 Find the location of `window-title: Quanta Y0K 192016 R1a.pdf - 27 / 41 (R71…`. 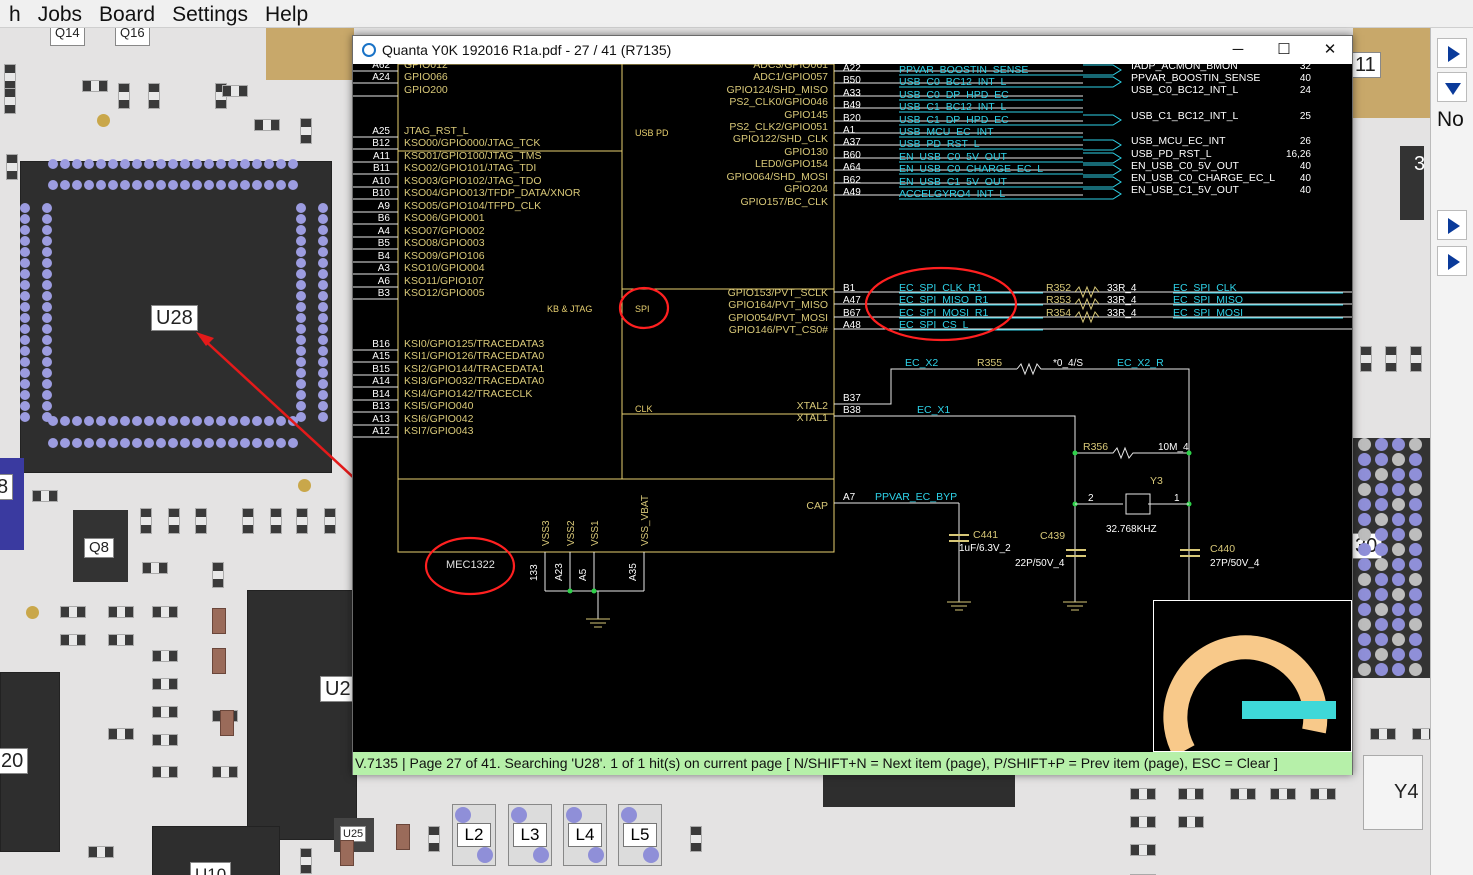

window-title: Quanta Y0K 192016 R1a.pdf - 27 / 41 (R71… is located at coordinates (527, 50).